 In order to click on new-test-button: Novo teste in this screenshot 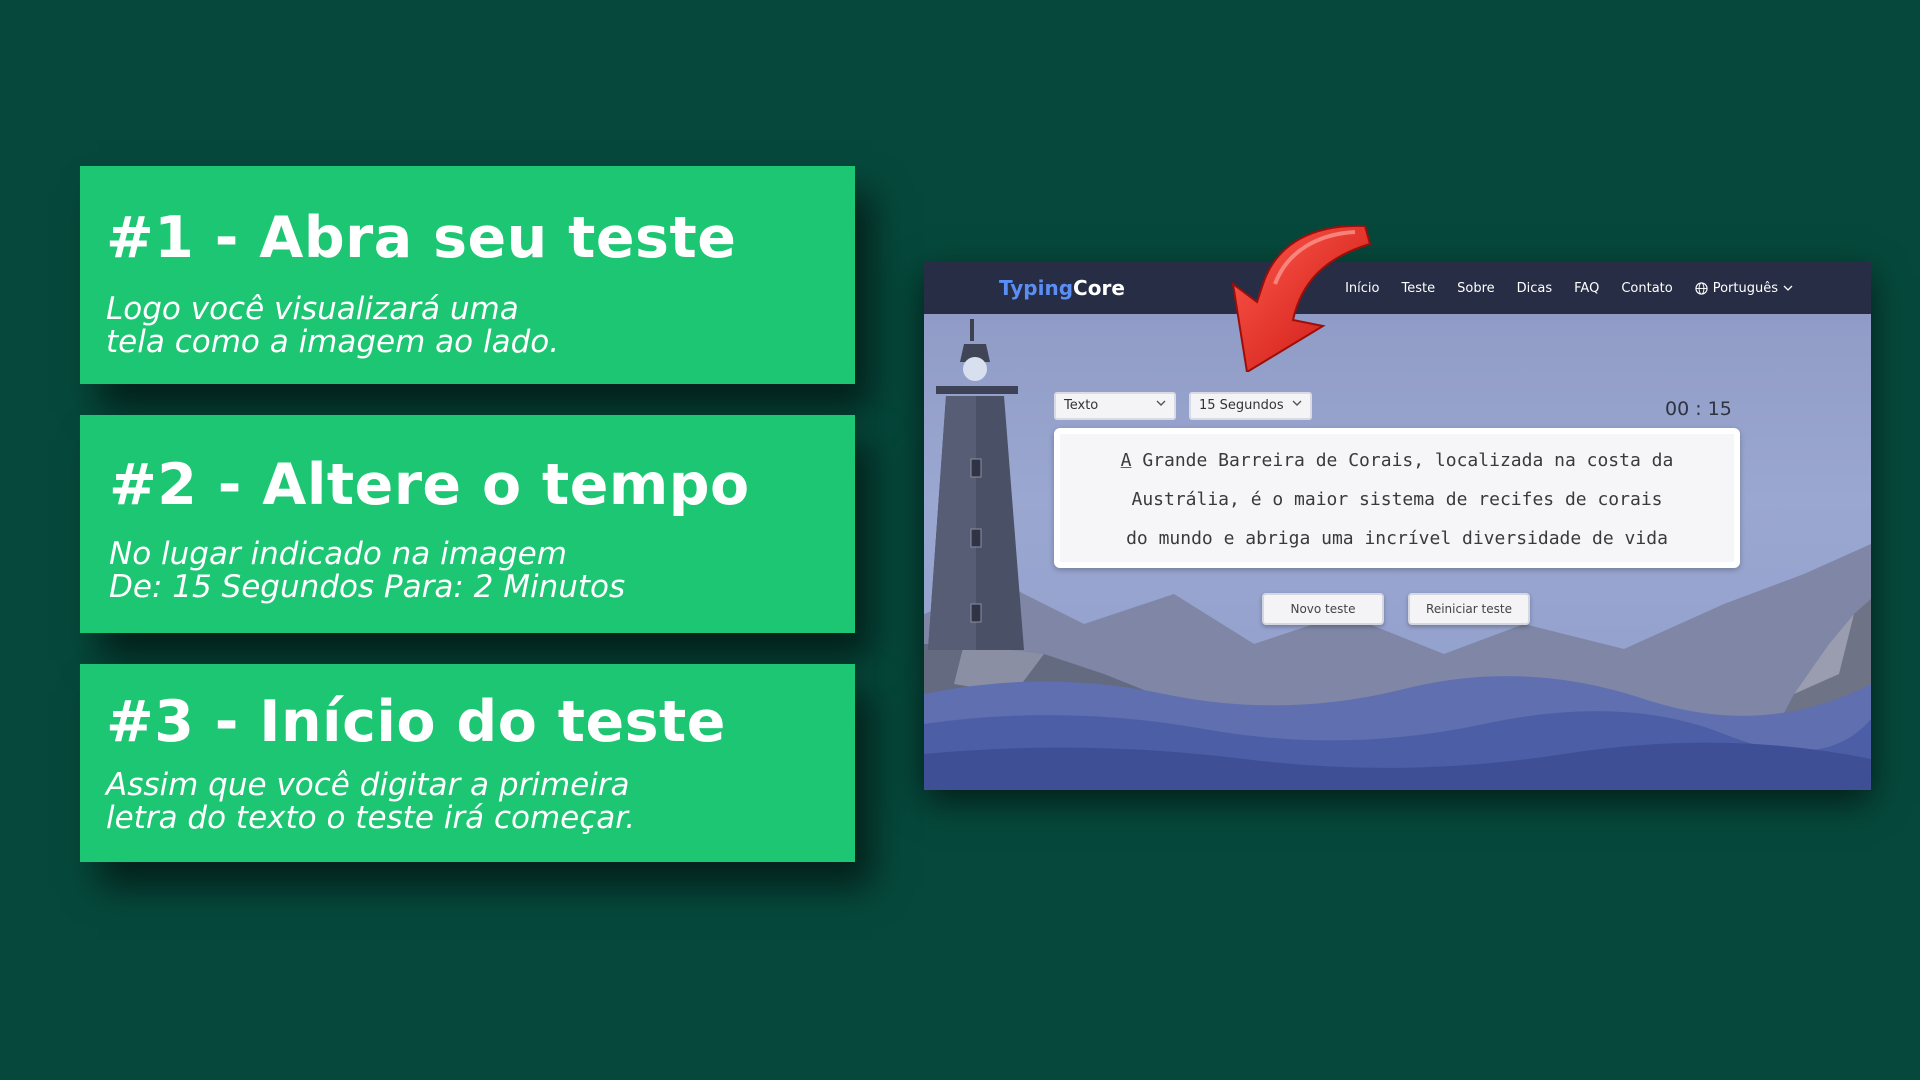, I will do `click(1323, 609)`.